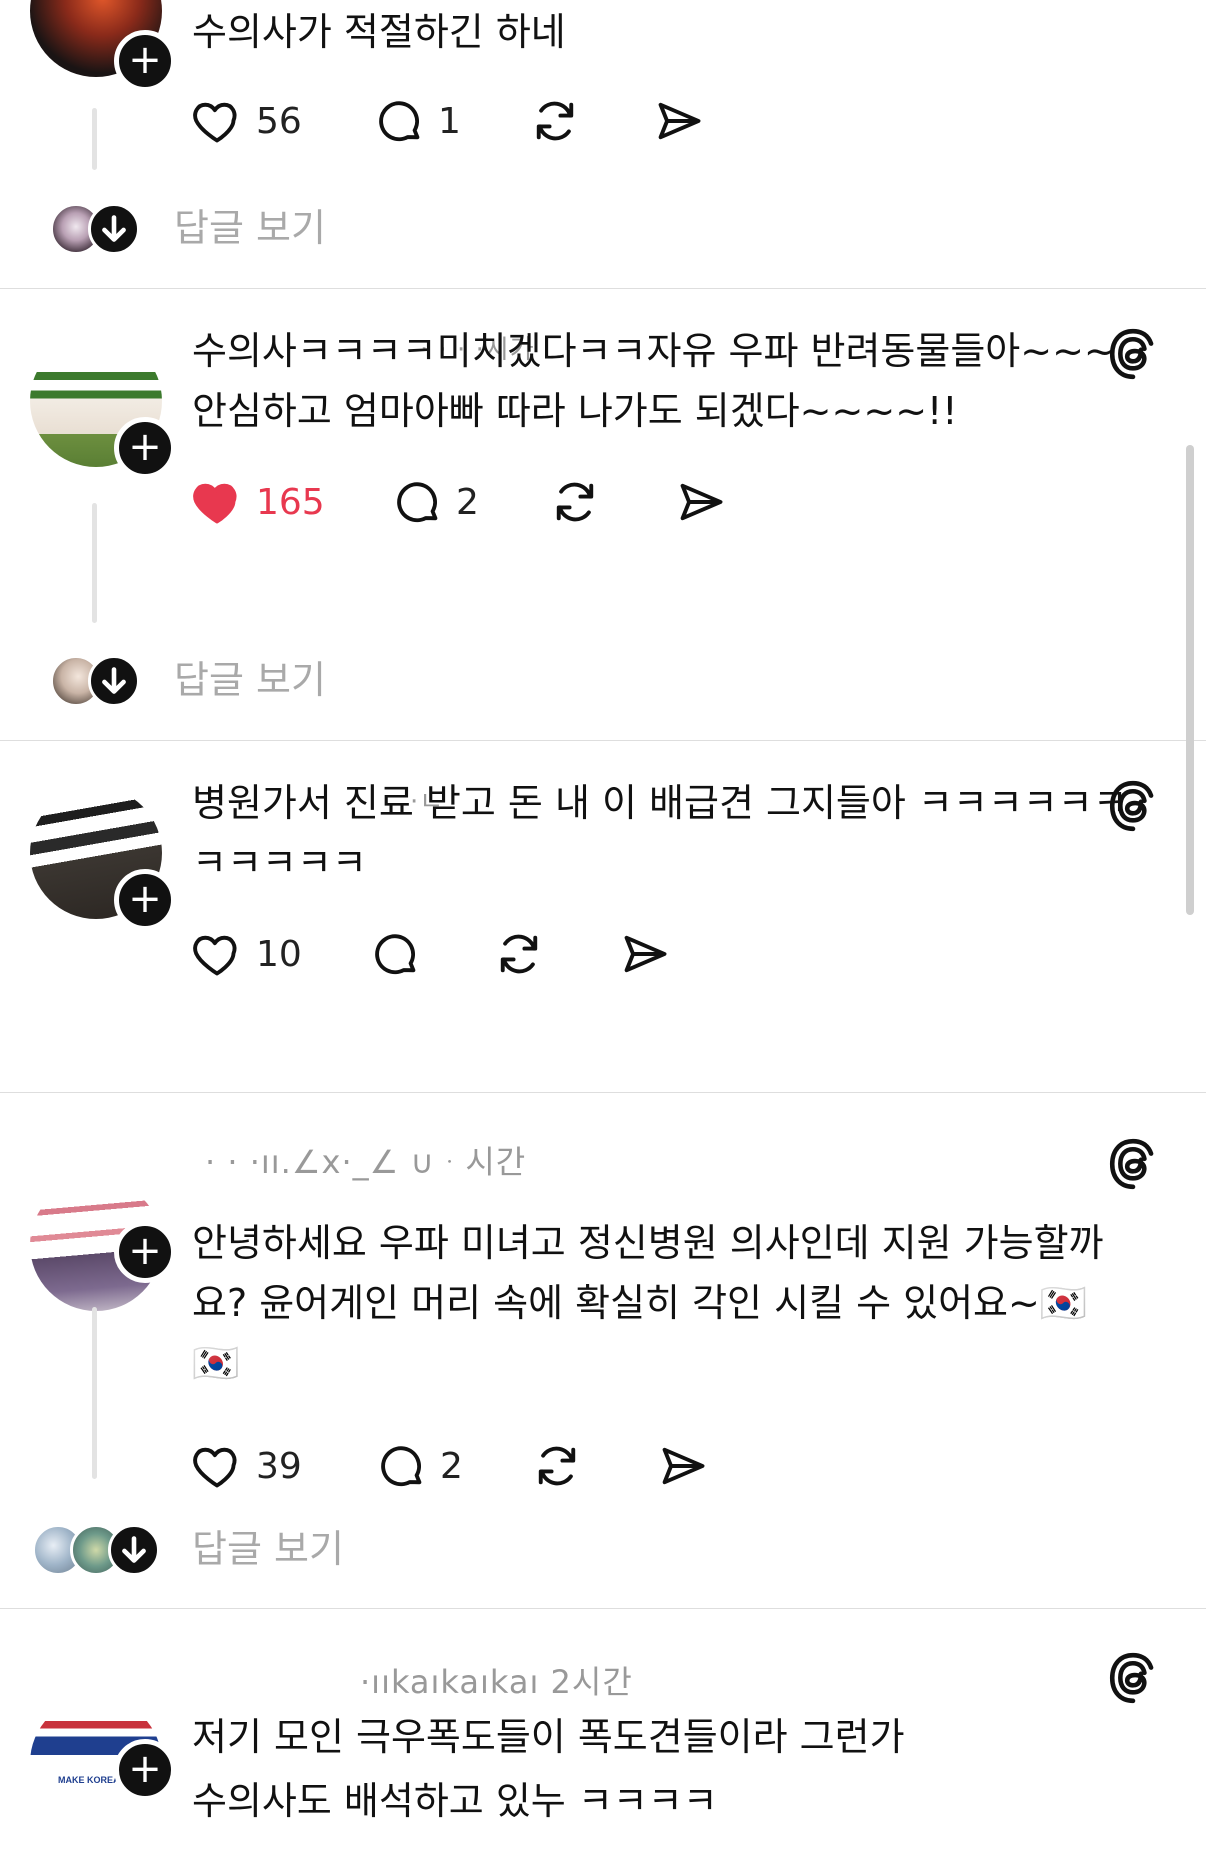 The height and width of the screenshot is (1856, 1206). I want to click on post-meta: · · ·ıı.∠x·_∠ ∪ᆞ시간, so click(366, 1162).